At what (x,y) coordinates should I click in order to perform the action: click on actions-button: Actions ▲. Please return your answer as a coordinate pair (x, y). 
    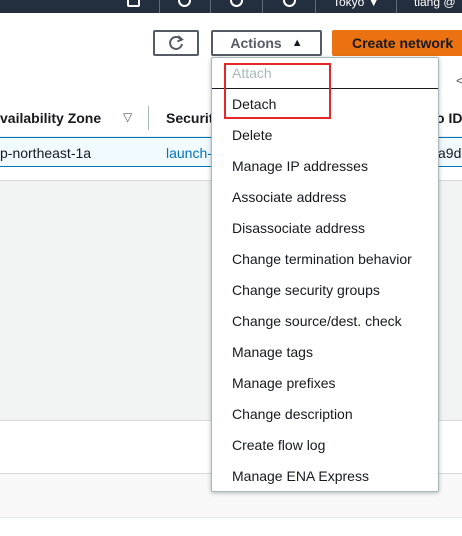
    Looking at the image, I should click on (266, 43).